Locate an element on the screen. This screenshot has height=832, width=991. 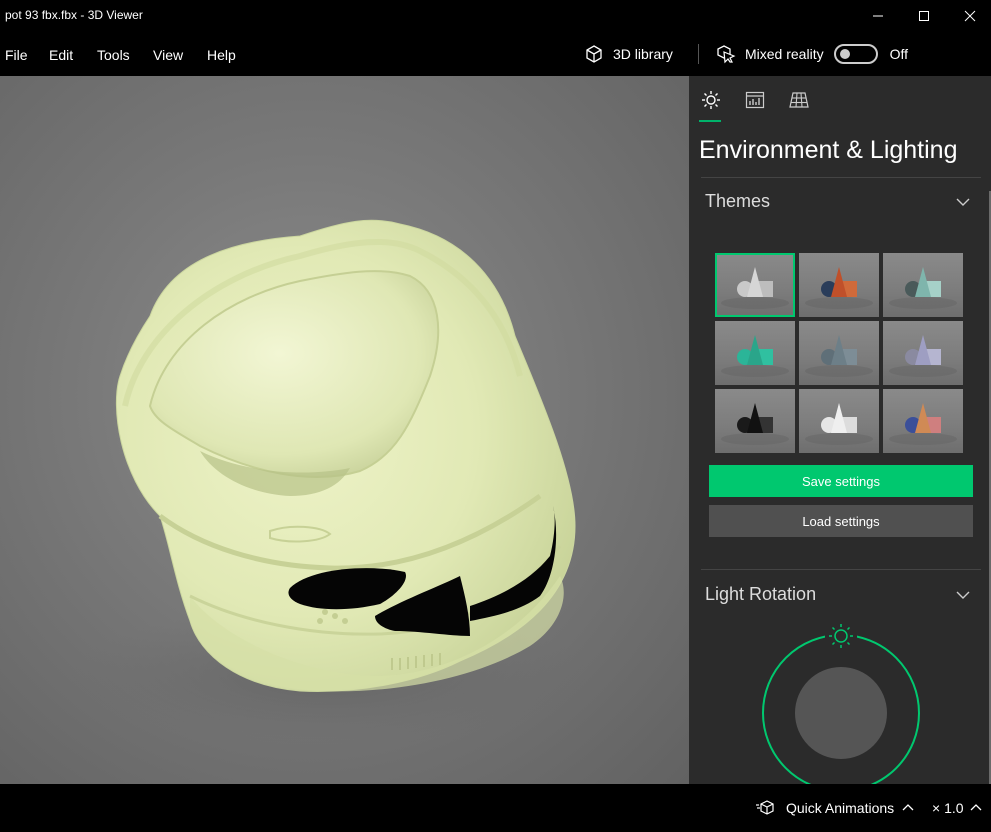
tab-grid is located at coordinates (799, 100).